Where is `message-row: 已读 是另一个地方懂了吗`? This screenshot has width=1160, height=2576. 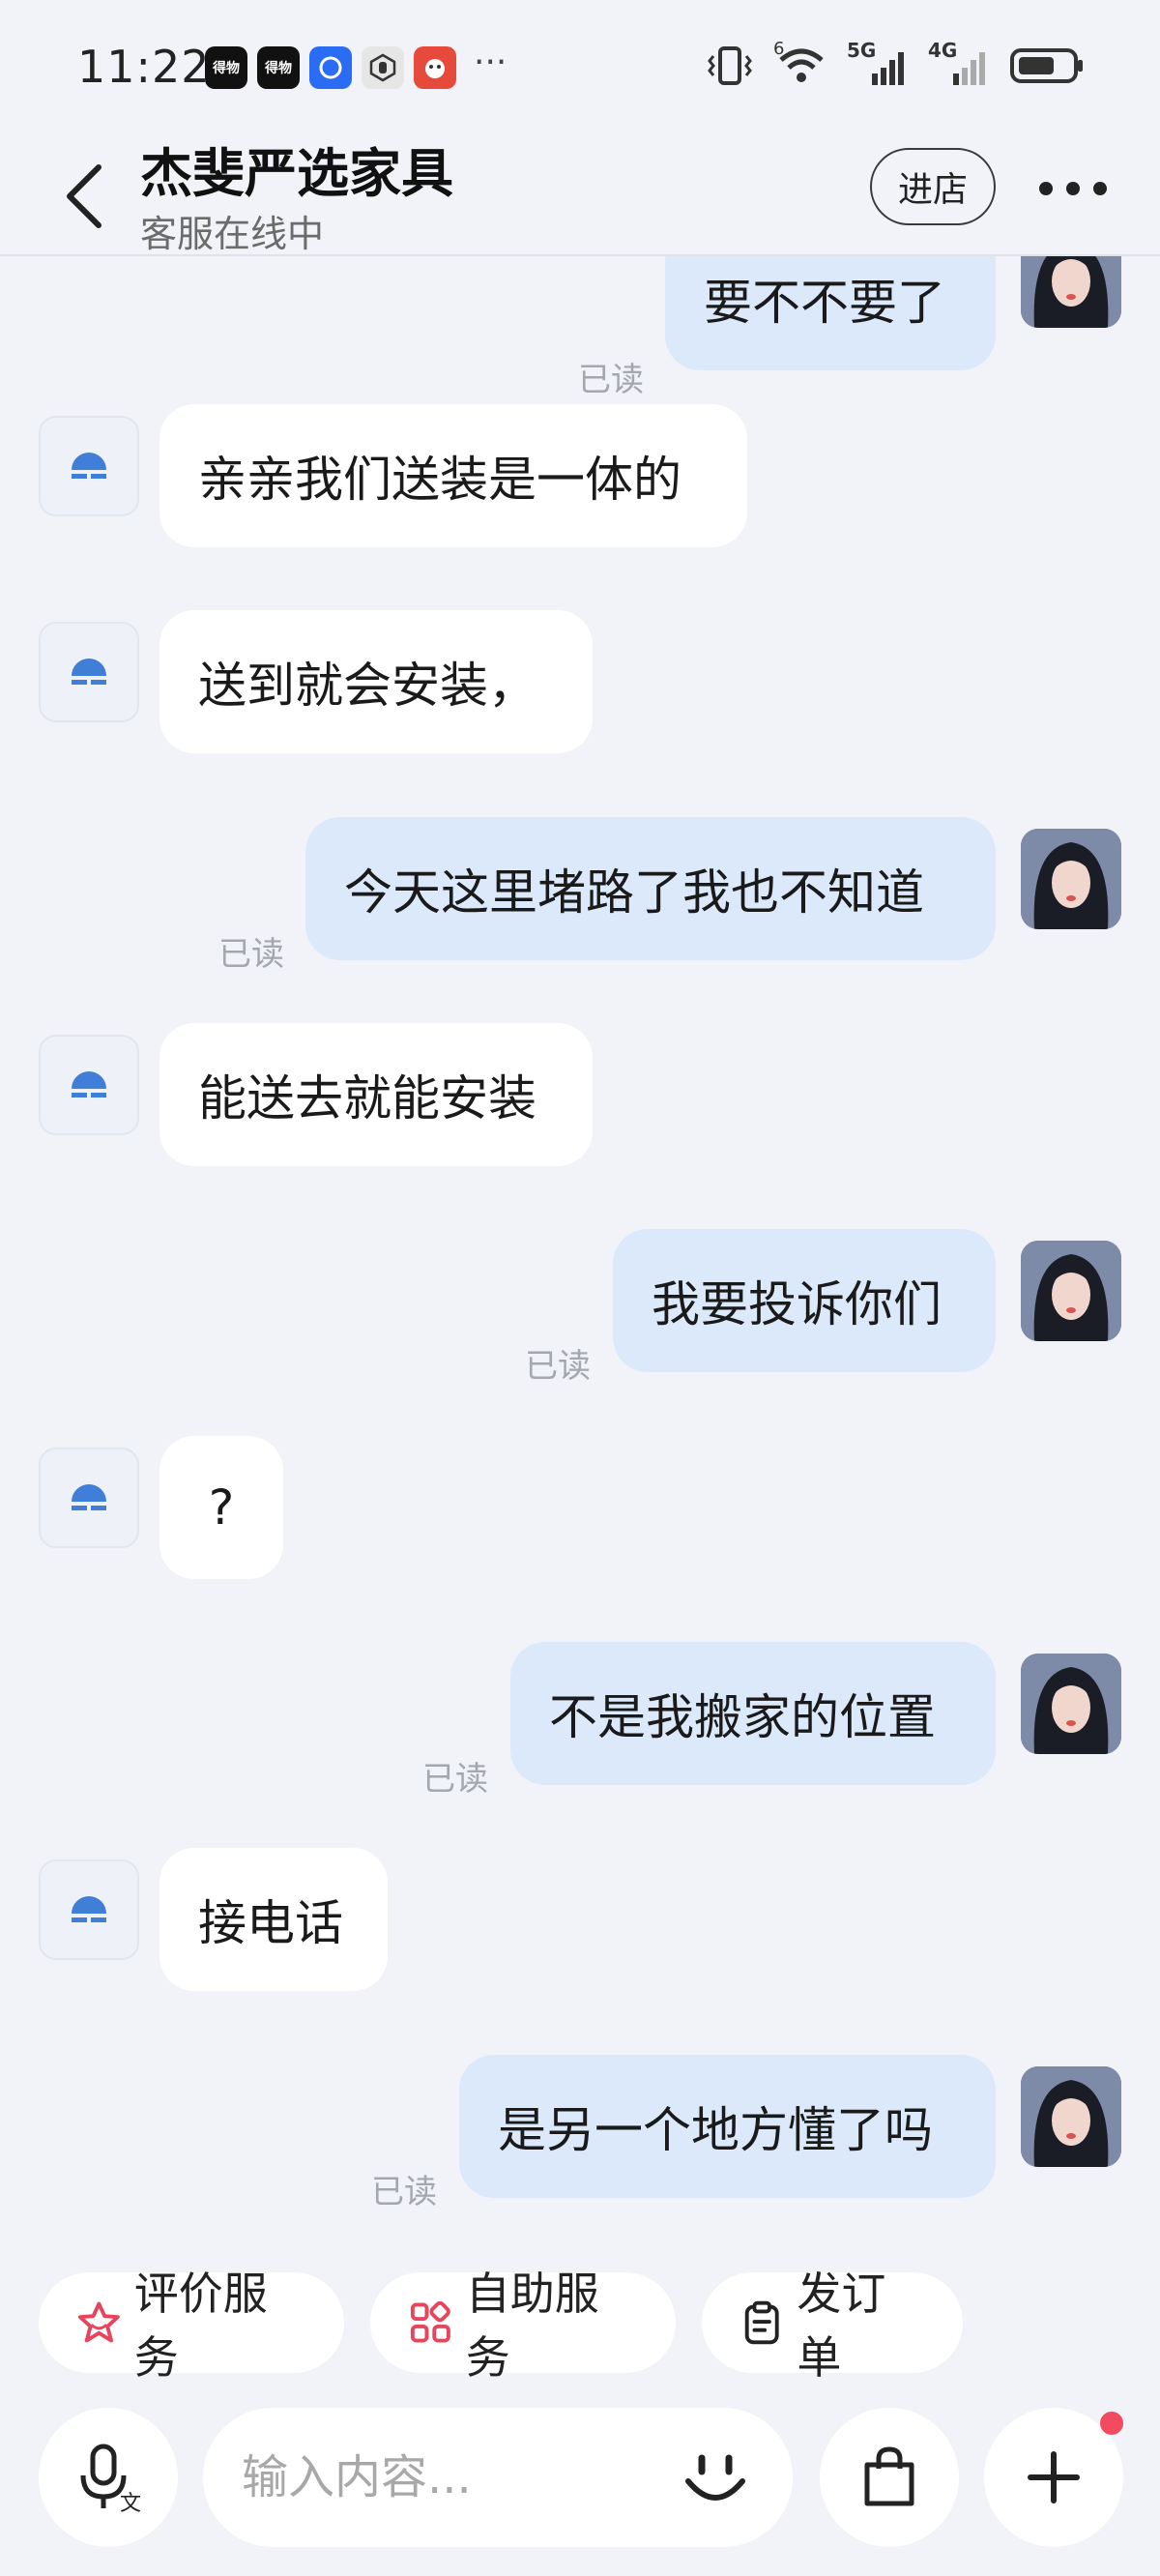
message-row: 已读 是另一个地方懂了吗 is located at coordinates (580, 2143).